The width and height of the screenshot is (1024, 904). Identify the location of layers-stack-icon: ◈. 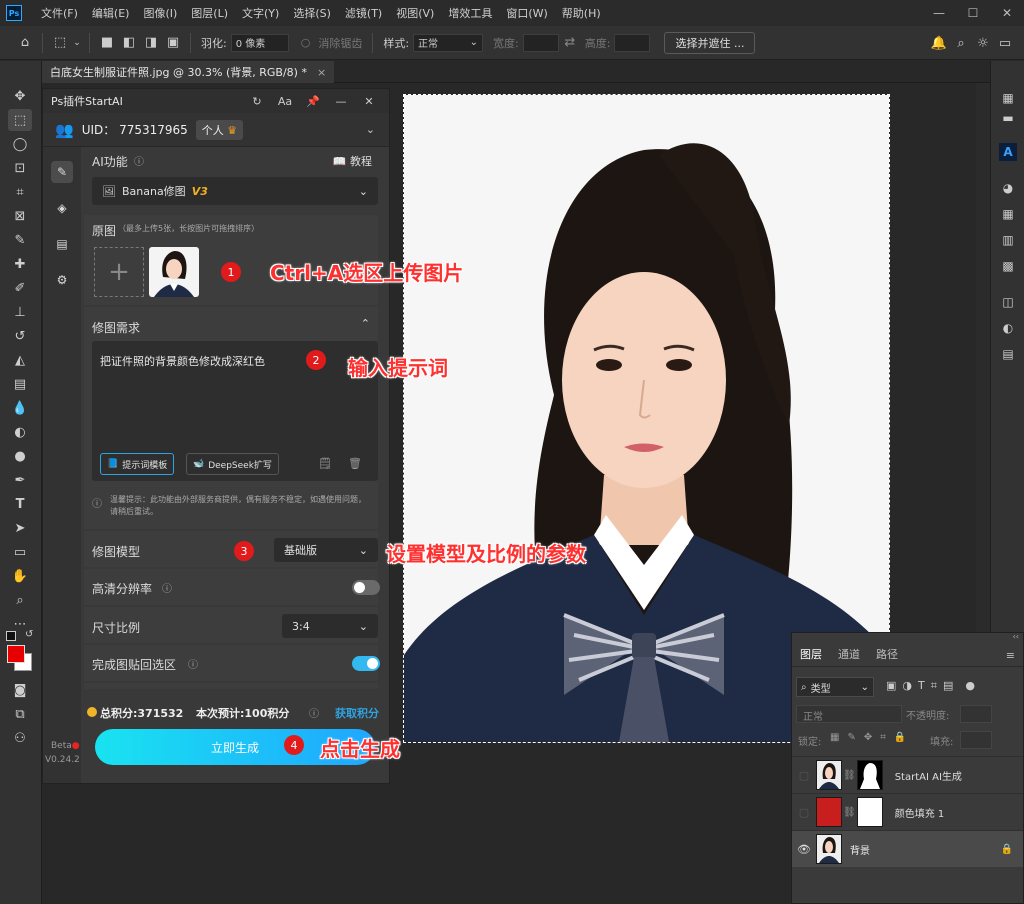
(62, 208).